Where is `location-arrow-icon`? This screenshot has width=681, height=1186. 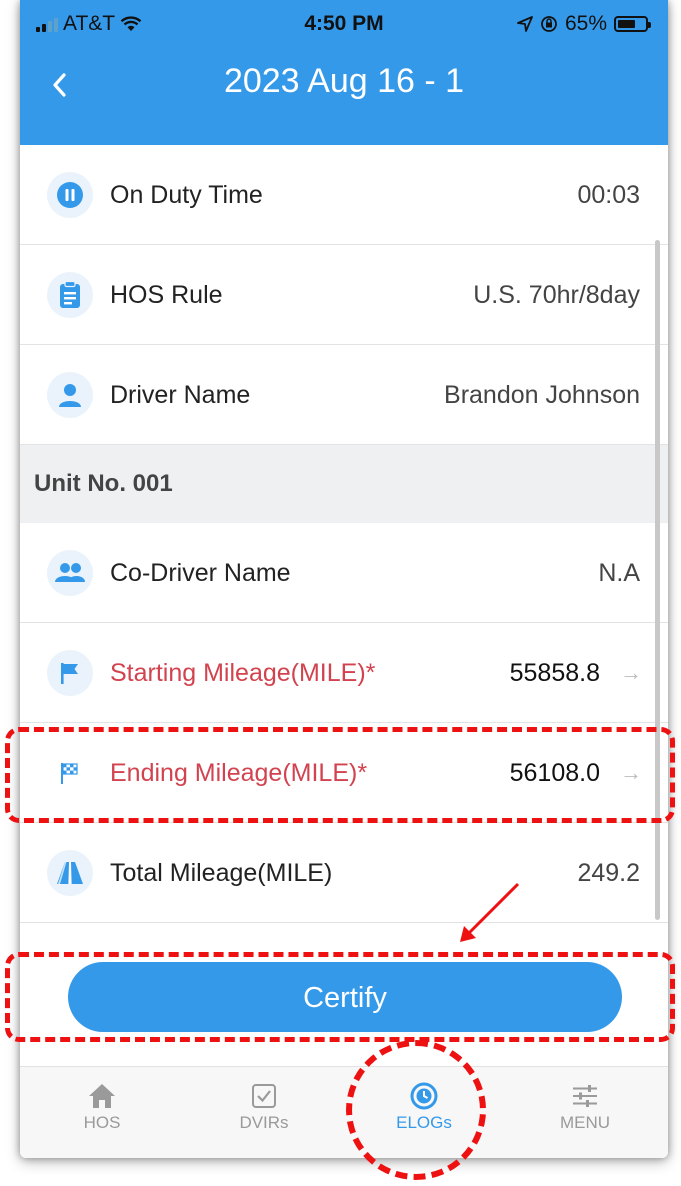
location-arrow-icon is located at coordinates (525, 24).